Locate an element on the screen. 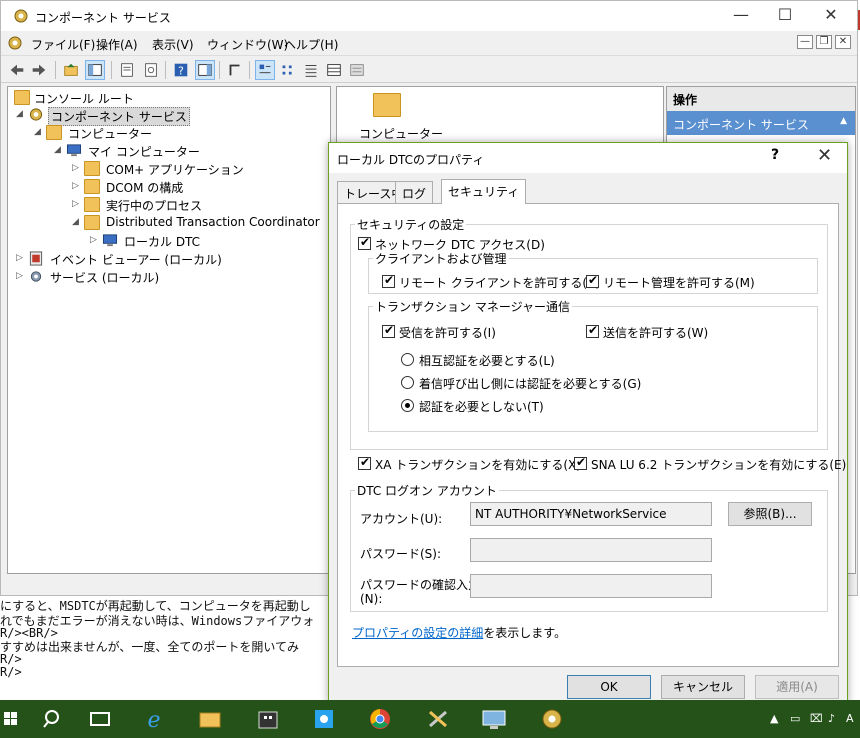 This screenshot has height=738, width=860. menu-view: 表示(V) is located at coordinates (173, 44).